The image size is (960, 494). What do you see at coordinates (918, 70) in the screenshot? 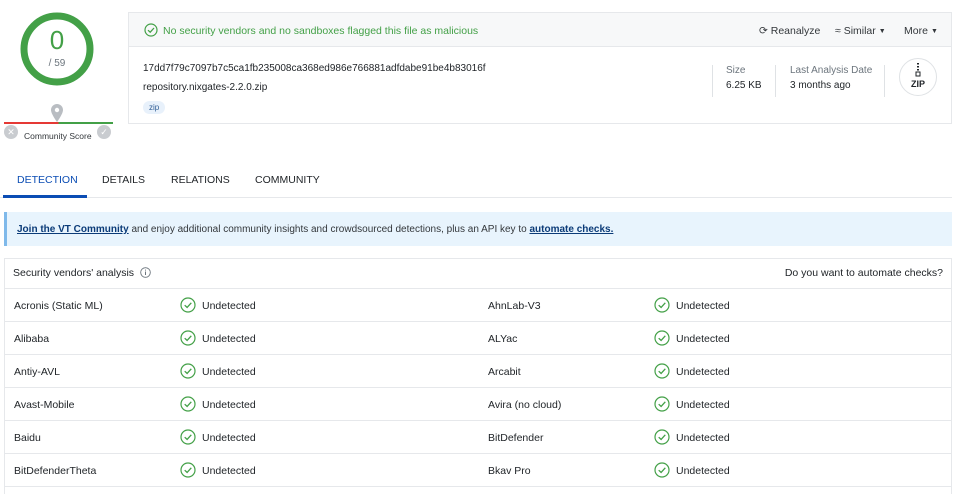
I see `zipper-icon` at bounding box center [918, 70].